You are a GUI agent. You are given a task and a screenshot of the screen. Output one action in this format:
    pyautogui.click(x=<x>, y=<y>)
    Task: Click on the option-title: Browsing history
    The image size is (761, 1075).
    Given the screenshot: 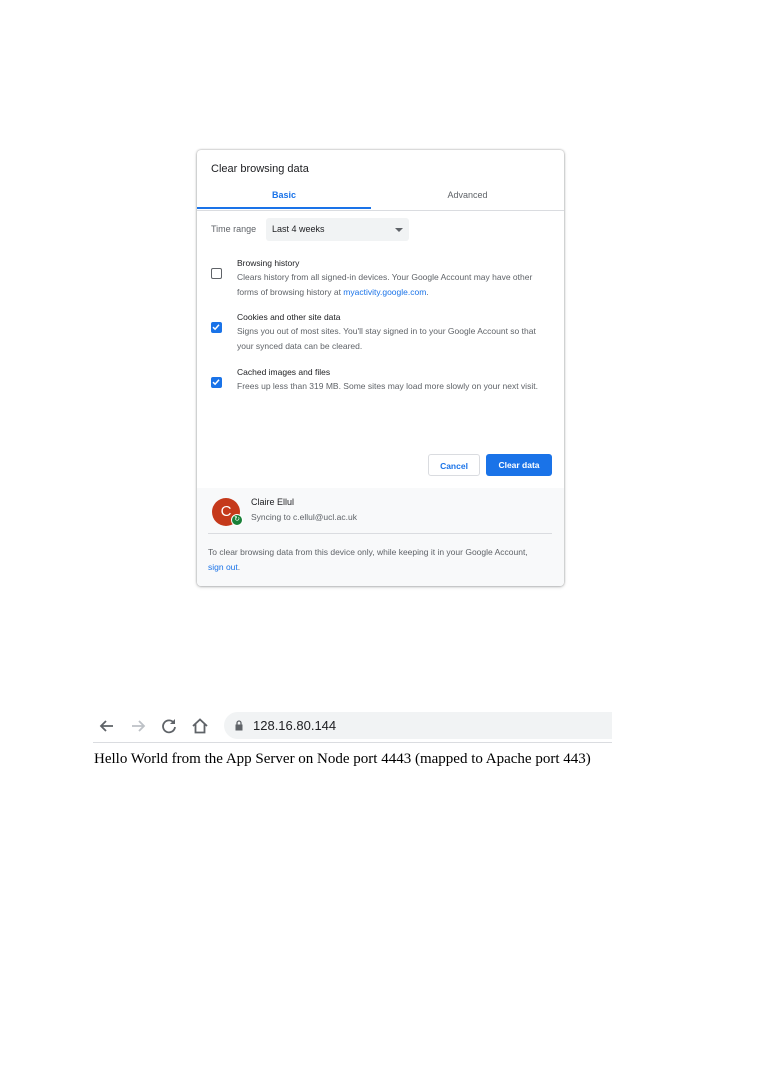 What is the action you would take?
    pyautogui.click(x=268, y=263)
    